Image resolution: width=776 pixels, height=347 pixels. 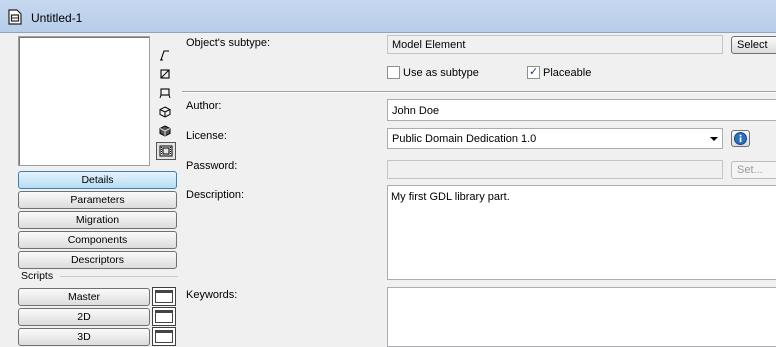 What do you see at coordinates (581, 232) in the screenshot?
I see `description-textarea: My first GDL library part.` at bounding box center [581, 232].